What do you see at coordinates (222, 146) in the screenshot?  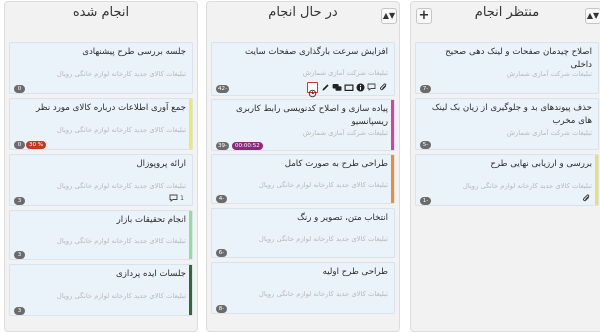 I see `count-badge: 39-` at bounding box center [222, 146].